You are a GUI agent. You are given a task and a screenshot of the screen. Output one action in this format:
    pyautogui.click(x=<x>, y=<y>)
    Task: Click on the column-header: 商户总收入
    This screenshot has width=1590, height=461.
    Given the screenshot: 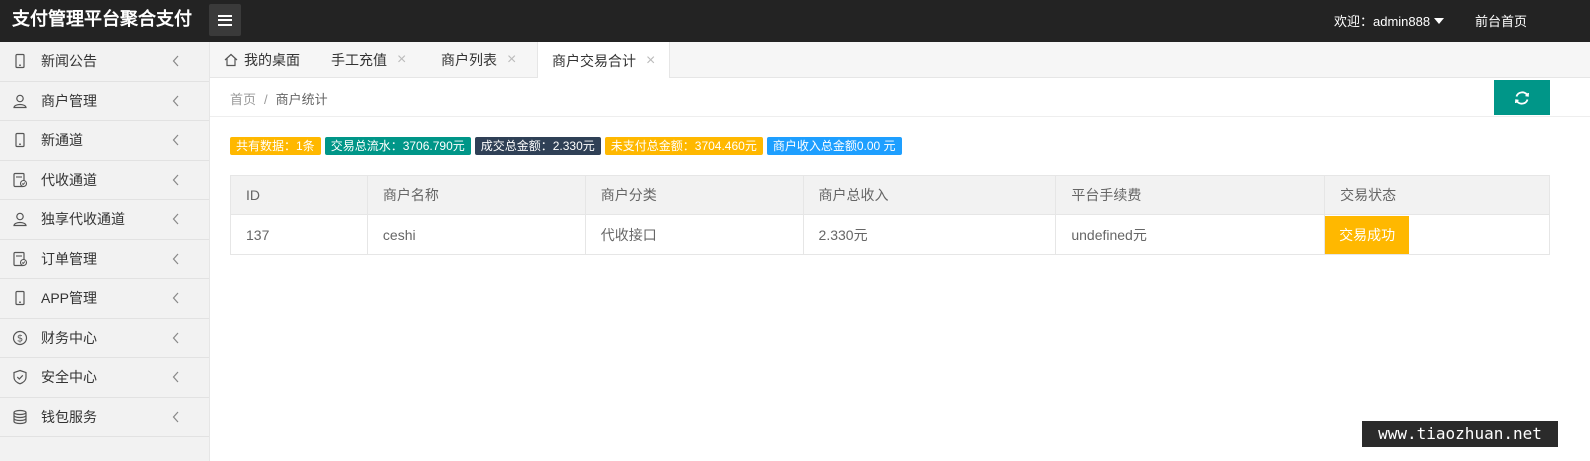 What is the action you would take?
    pyautogui.click(x=929, y=195)
    